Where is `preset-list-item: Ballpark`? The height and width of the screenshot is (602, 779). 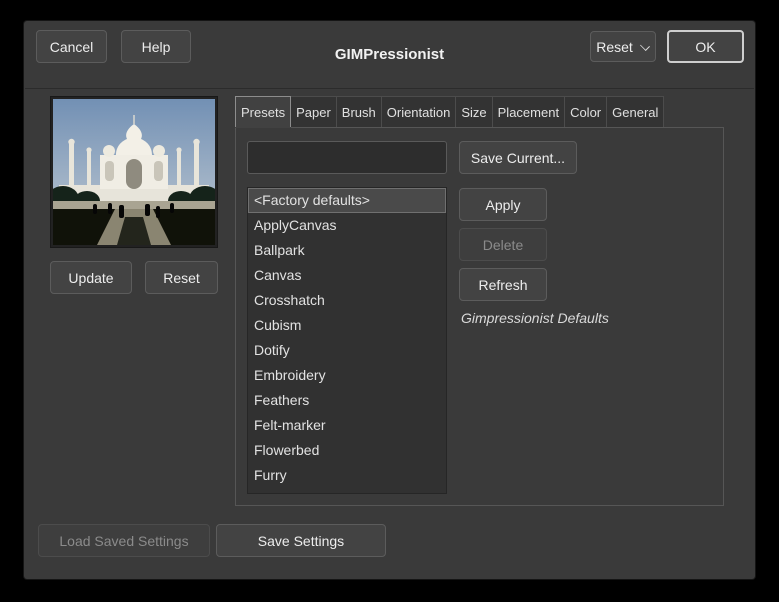
preset-list-item: Ballpark is located at coordinates (347, 250).